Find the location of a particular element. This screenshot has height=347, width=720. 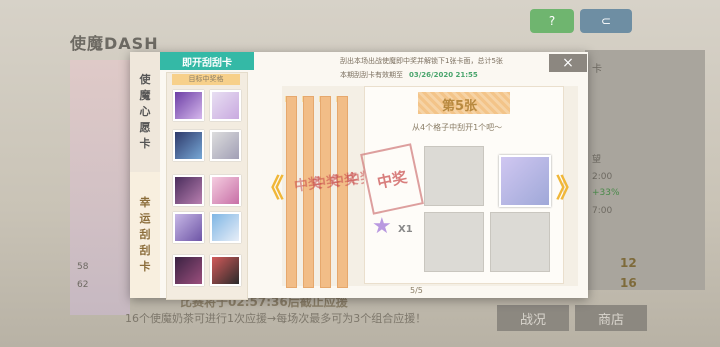

page-indicator: 5/5 is located at coordinates (416, 290).